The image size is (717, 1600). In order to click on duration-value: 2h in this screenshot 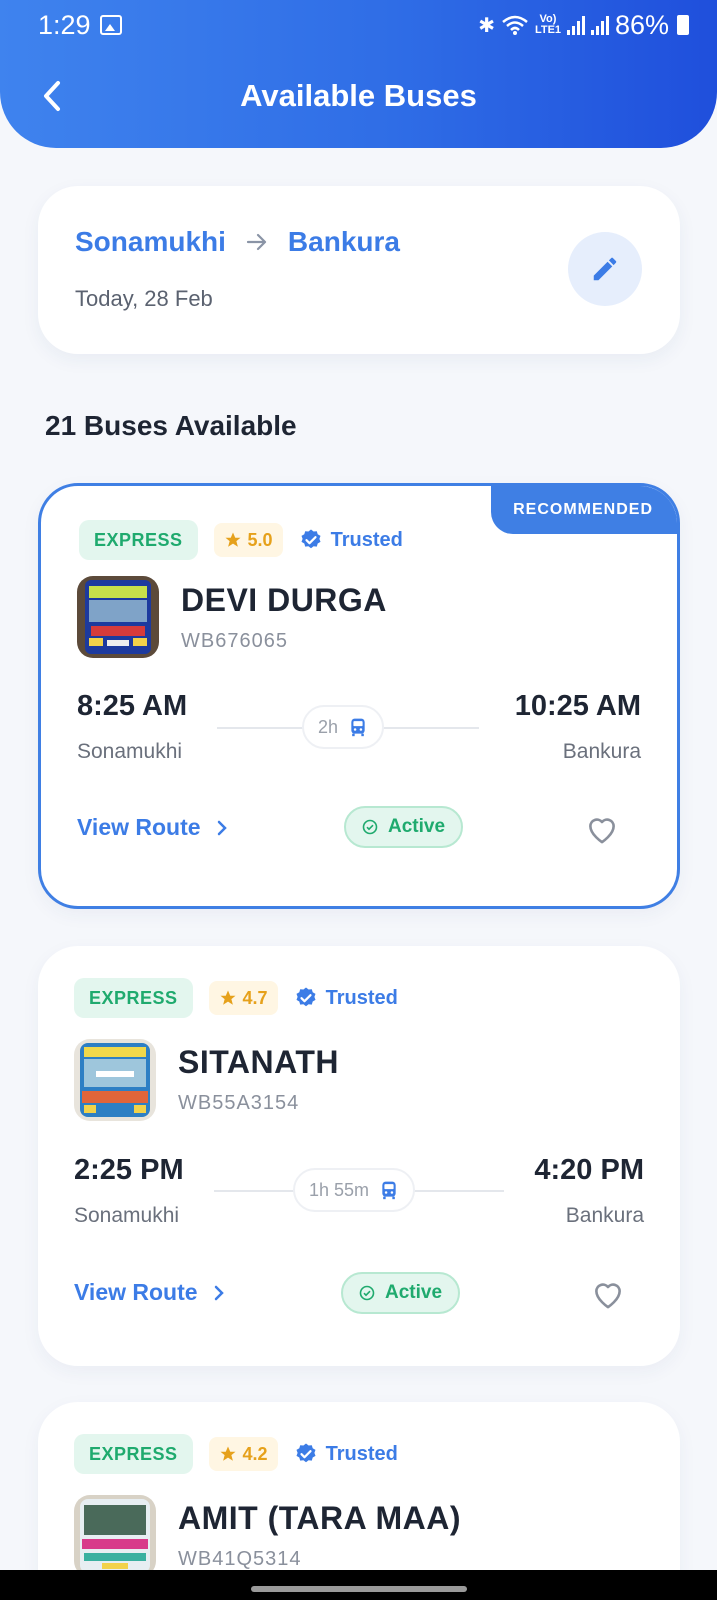, I will do `click(328, 726)`.